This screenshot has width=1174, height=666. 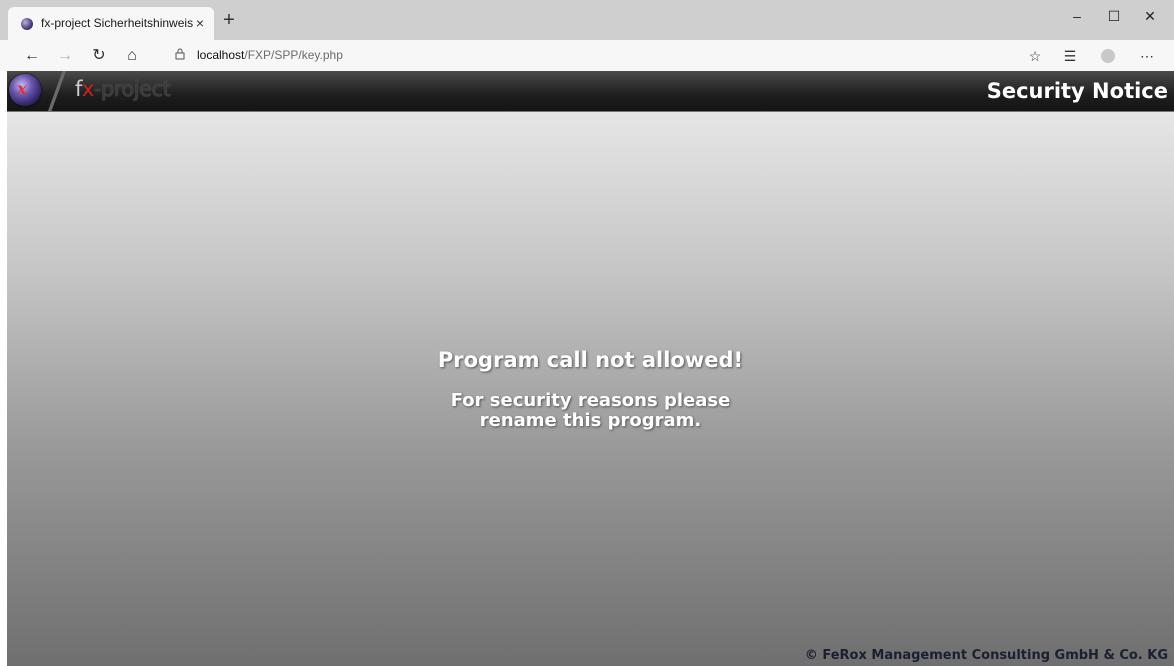 What do you see at coordinates (1147, 56) in the screenshot?
I see `more-menu-button: ⋯` at bounding box center [1147, 56].